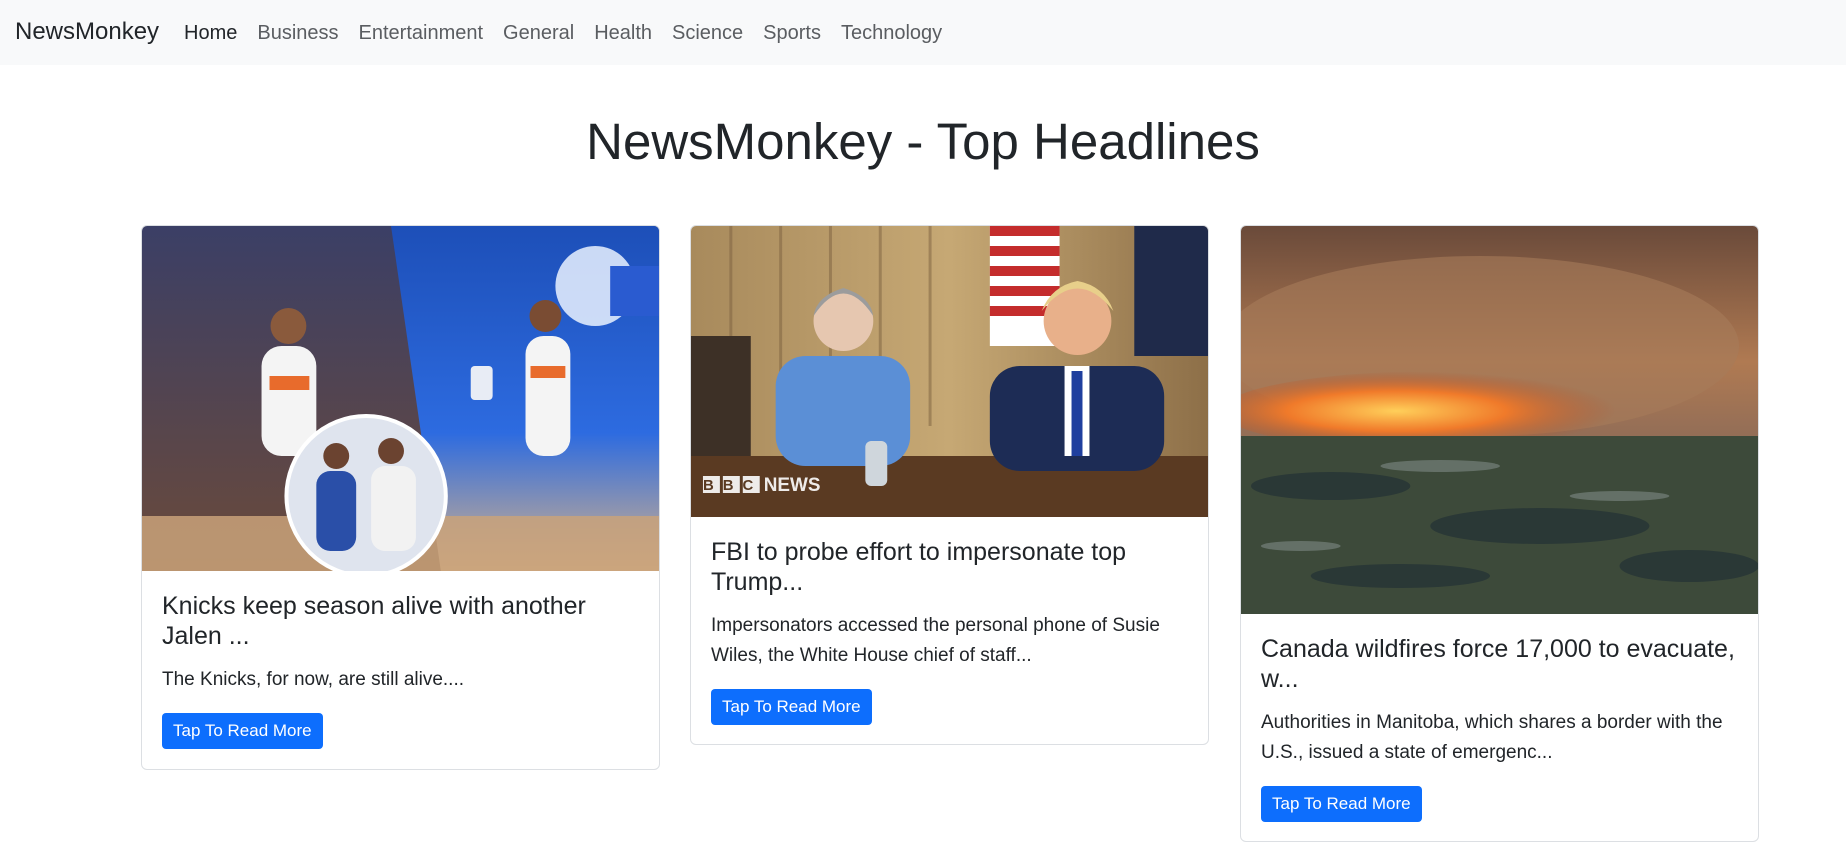 This screenshot has height=861, width=1846. Describe the element at coordinates (923, 141) in the screenshot. I see `page-title: NewsMonkey - Top Headlines` at that location.